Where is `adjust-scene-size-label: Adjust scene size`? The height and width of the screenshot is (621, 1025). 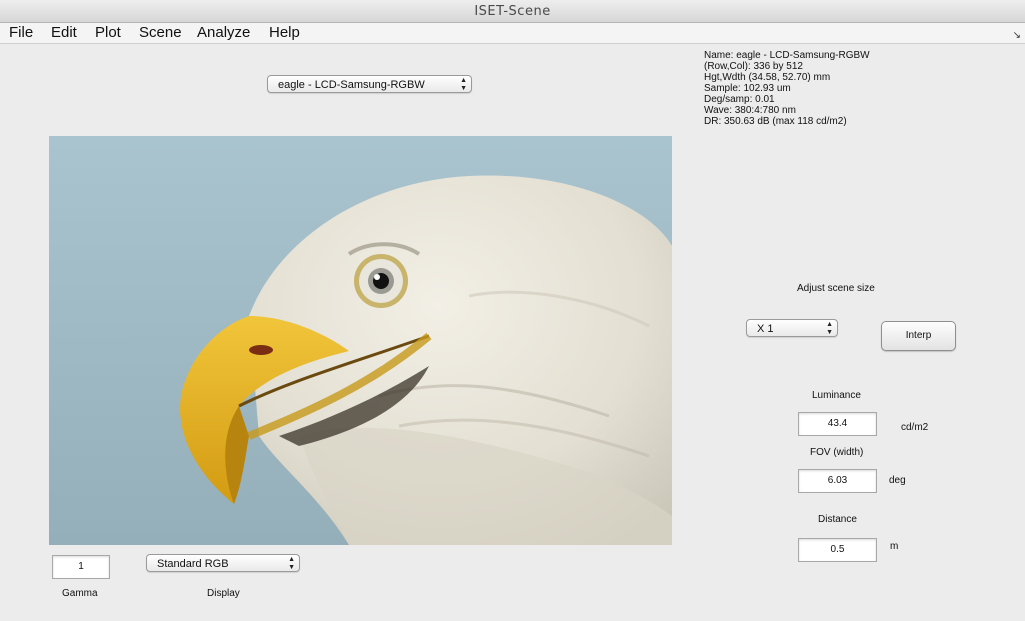 adjust-scene-size-label: Adjust scene size is located at coordinates (836, 288).